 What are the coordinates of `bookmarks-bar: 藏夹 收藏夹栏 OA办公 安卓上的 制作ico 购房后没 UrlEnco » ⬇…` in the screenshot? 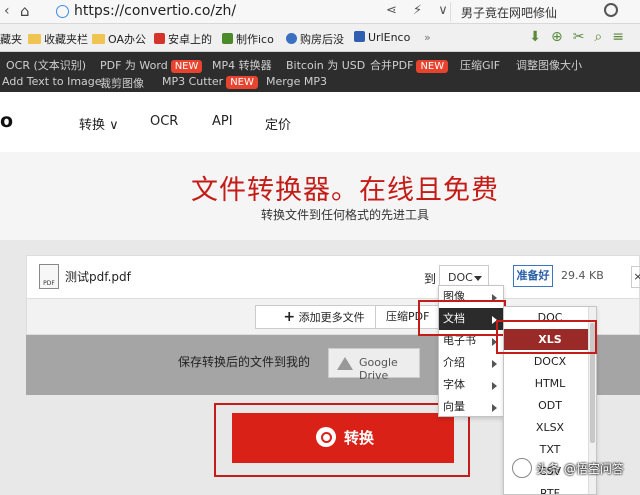 It's located at (320, 38).